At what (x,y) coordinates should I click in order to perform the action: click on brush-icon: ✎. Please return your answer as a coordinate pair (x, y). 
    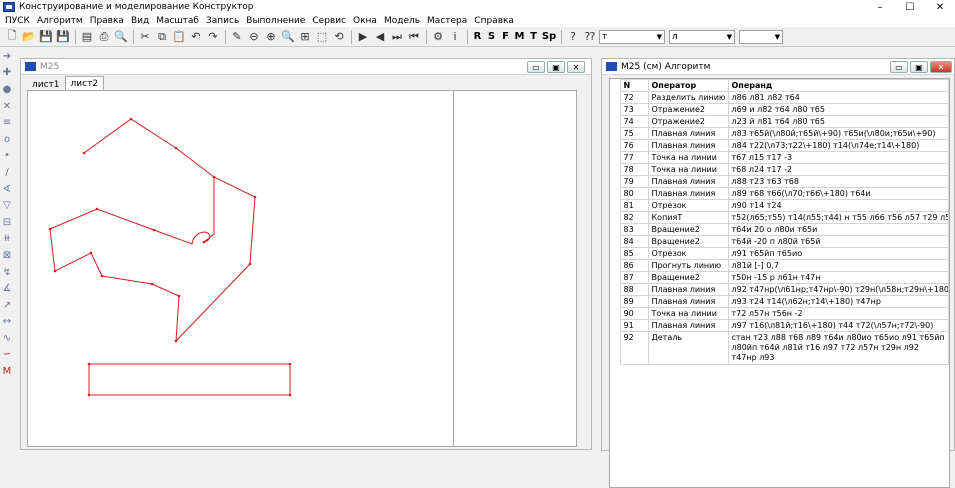
    Looking at the image, I should click on (237, 37).